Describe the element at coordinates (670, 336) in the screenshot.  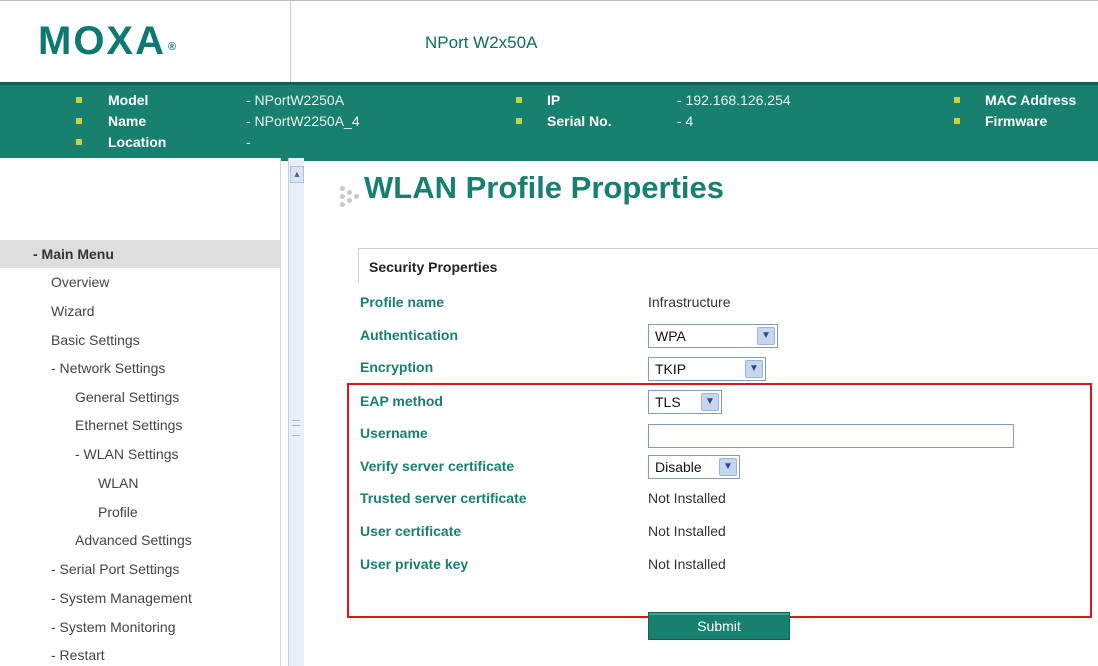
I see `authentication-selected: WPA` at that location.